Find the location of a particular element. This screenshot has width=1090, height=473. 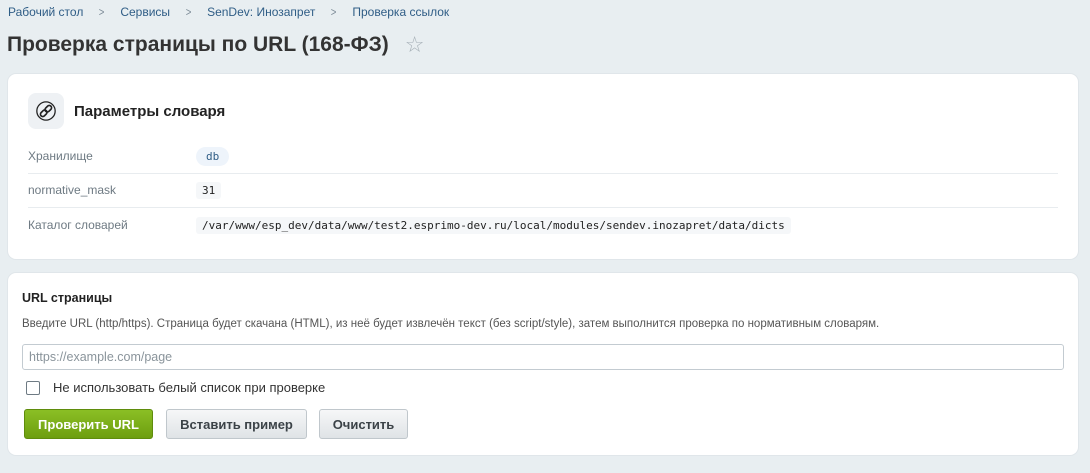

breadcrumb-item-link-check: Проверка ссылок is located at coordinates (400, 12).